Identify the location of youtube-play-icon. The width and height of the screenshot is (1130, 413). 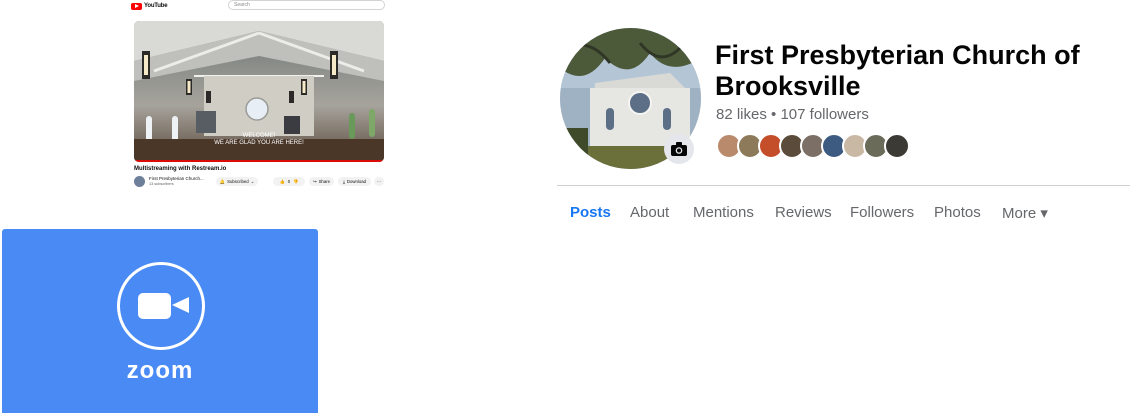
(136, 6).